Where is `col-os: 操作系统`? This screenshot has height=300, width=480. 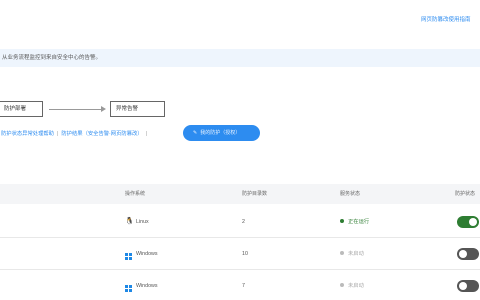
col-os: 操作系统 is located at coordinates (135, 194).